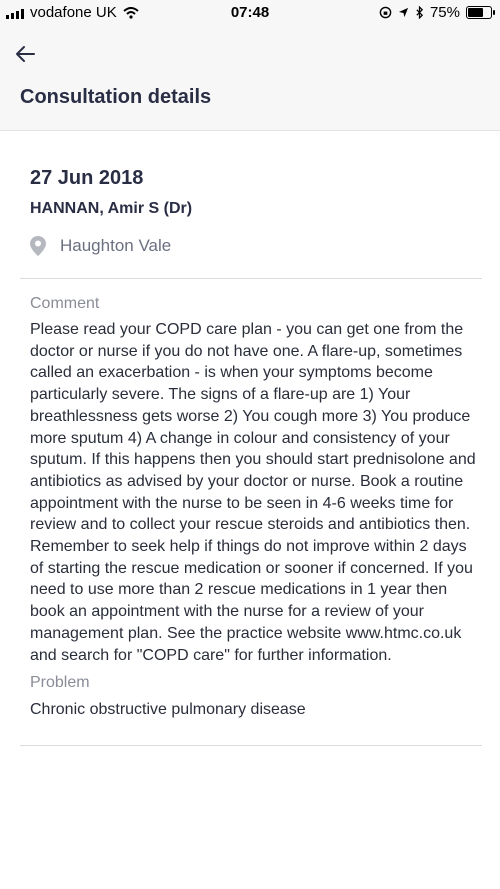 The image size is (500, 889). What do you see at coordinates (420, 12) in the screenshot?
I see `bluetooth-icon` at bounding box center [420, 12].